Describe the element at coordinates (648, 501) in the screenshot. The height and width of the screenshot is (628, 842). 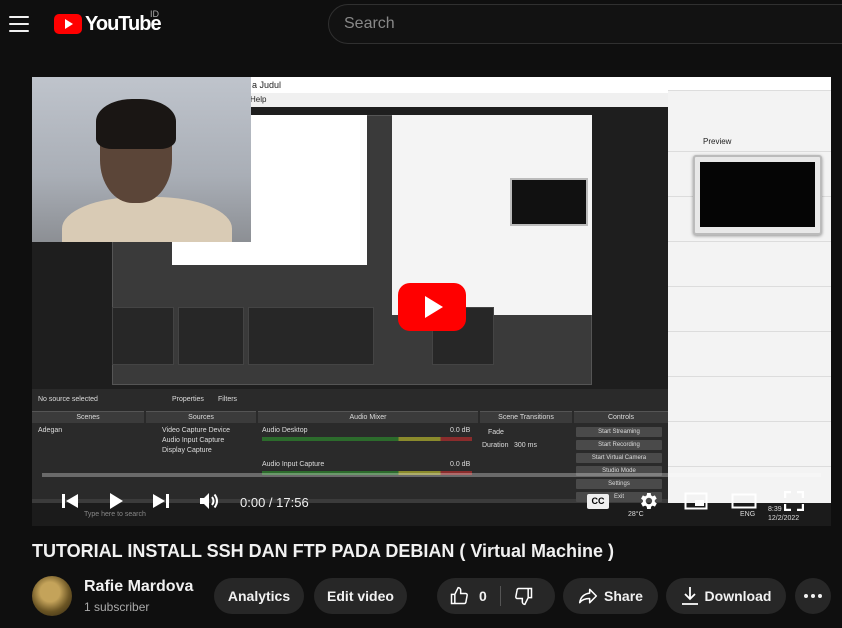
I see `settings-icon` at that location.